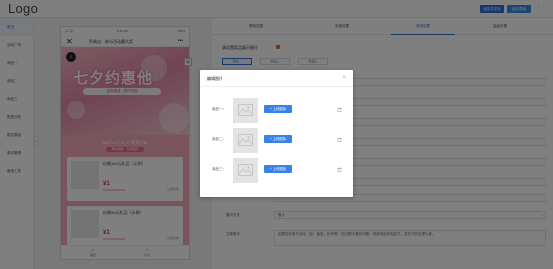 The image size is (553, 269). Describe the element at coordinates (219, 169) in the screenshot. I see `image-row-label: 商品三：` at that location.